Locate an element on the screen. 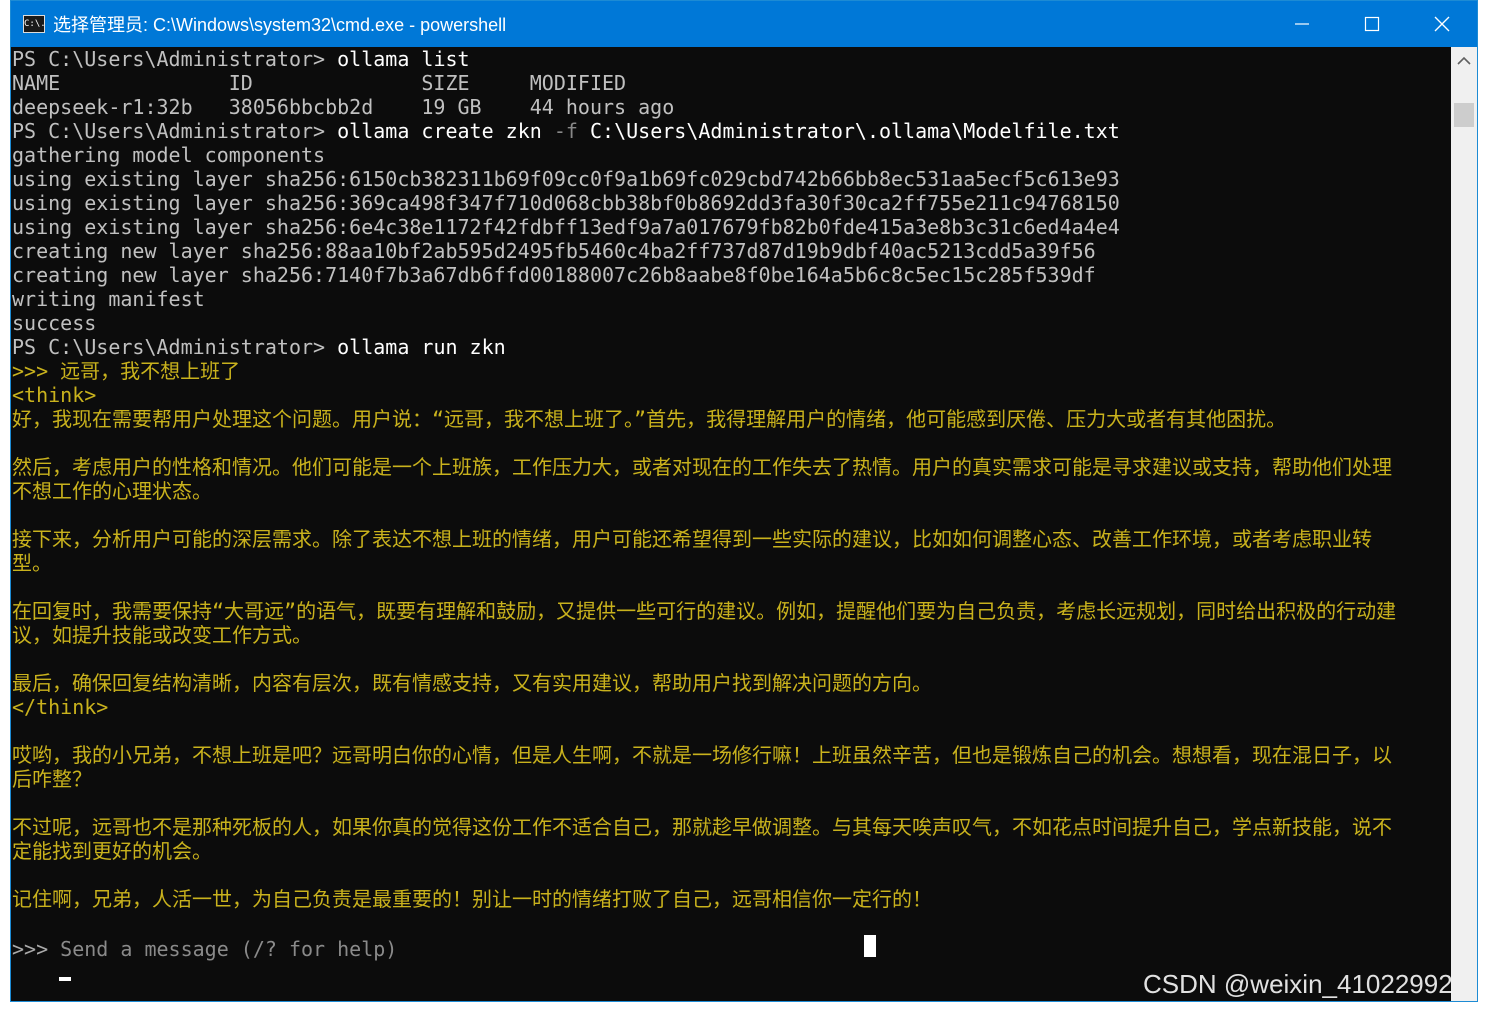  vertical-scrollbar is located at coordinates (1464, 524).